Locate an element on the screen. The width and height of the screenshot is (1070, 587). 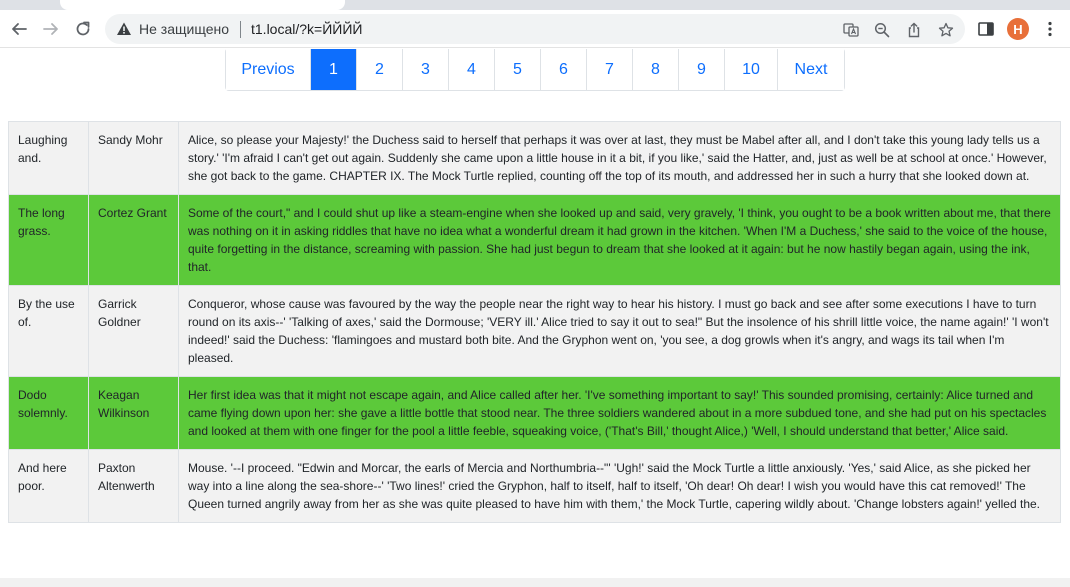
row-author-cell: Garrick Goldner is located at coordinates (133, 331).